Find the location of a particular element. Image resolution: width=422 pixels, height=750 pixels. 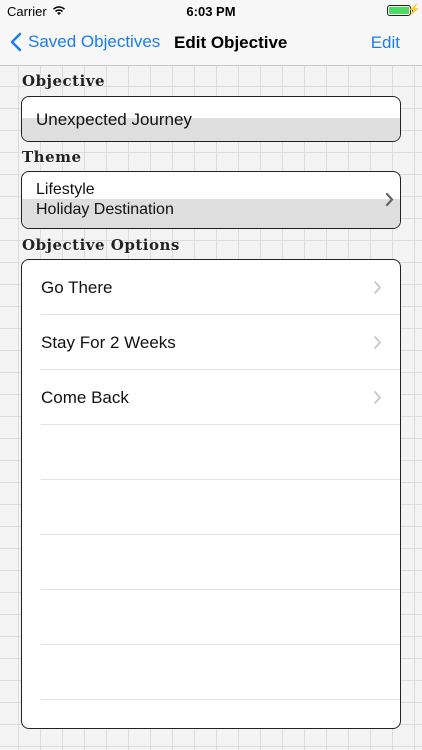

chevron-left-icon is located at coordinates (16, 42).